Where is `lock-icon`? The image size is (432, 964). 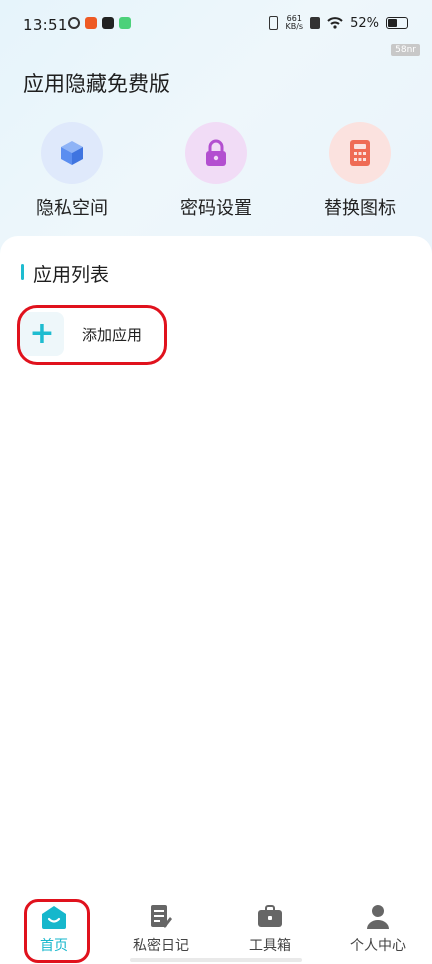
lock-icon is located at coordinates (216, 152).